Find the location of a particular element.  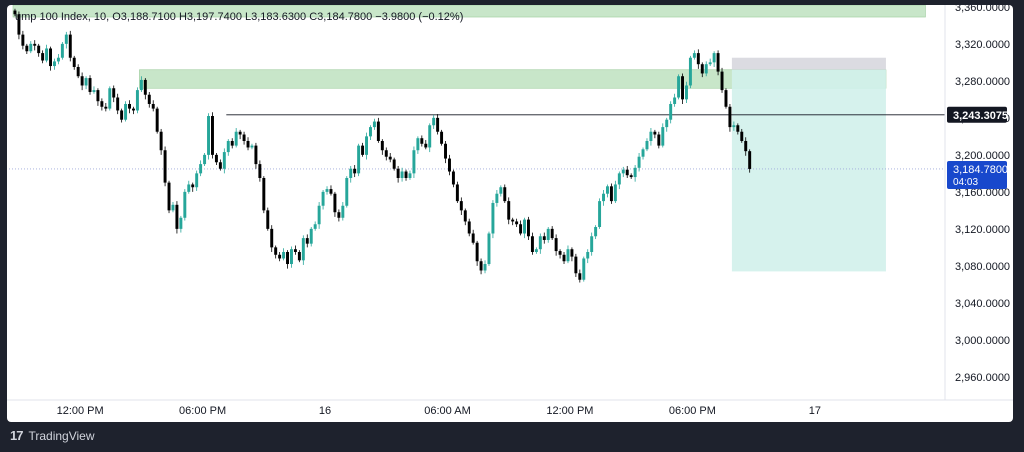

x-tick-label: 17 is located at coordinates (815, 411).